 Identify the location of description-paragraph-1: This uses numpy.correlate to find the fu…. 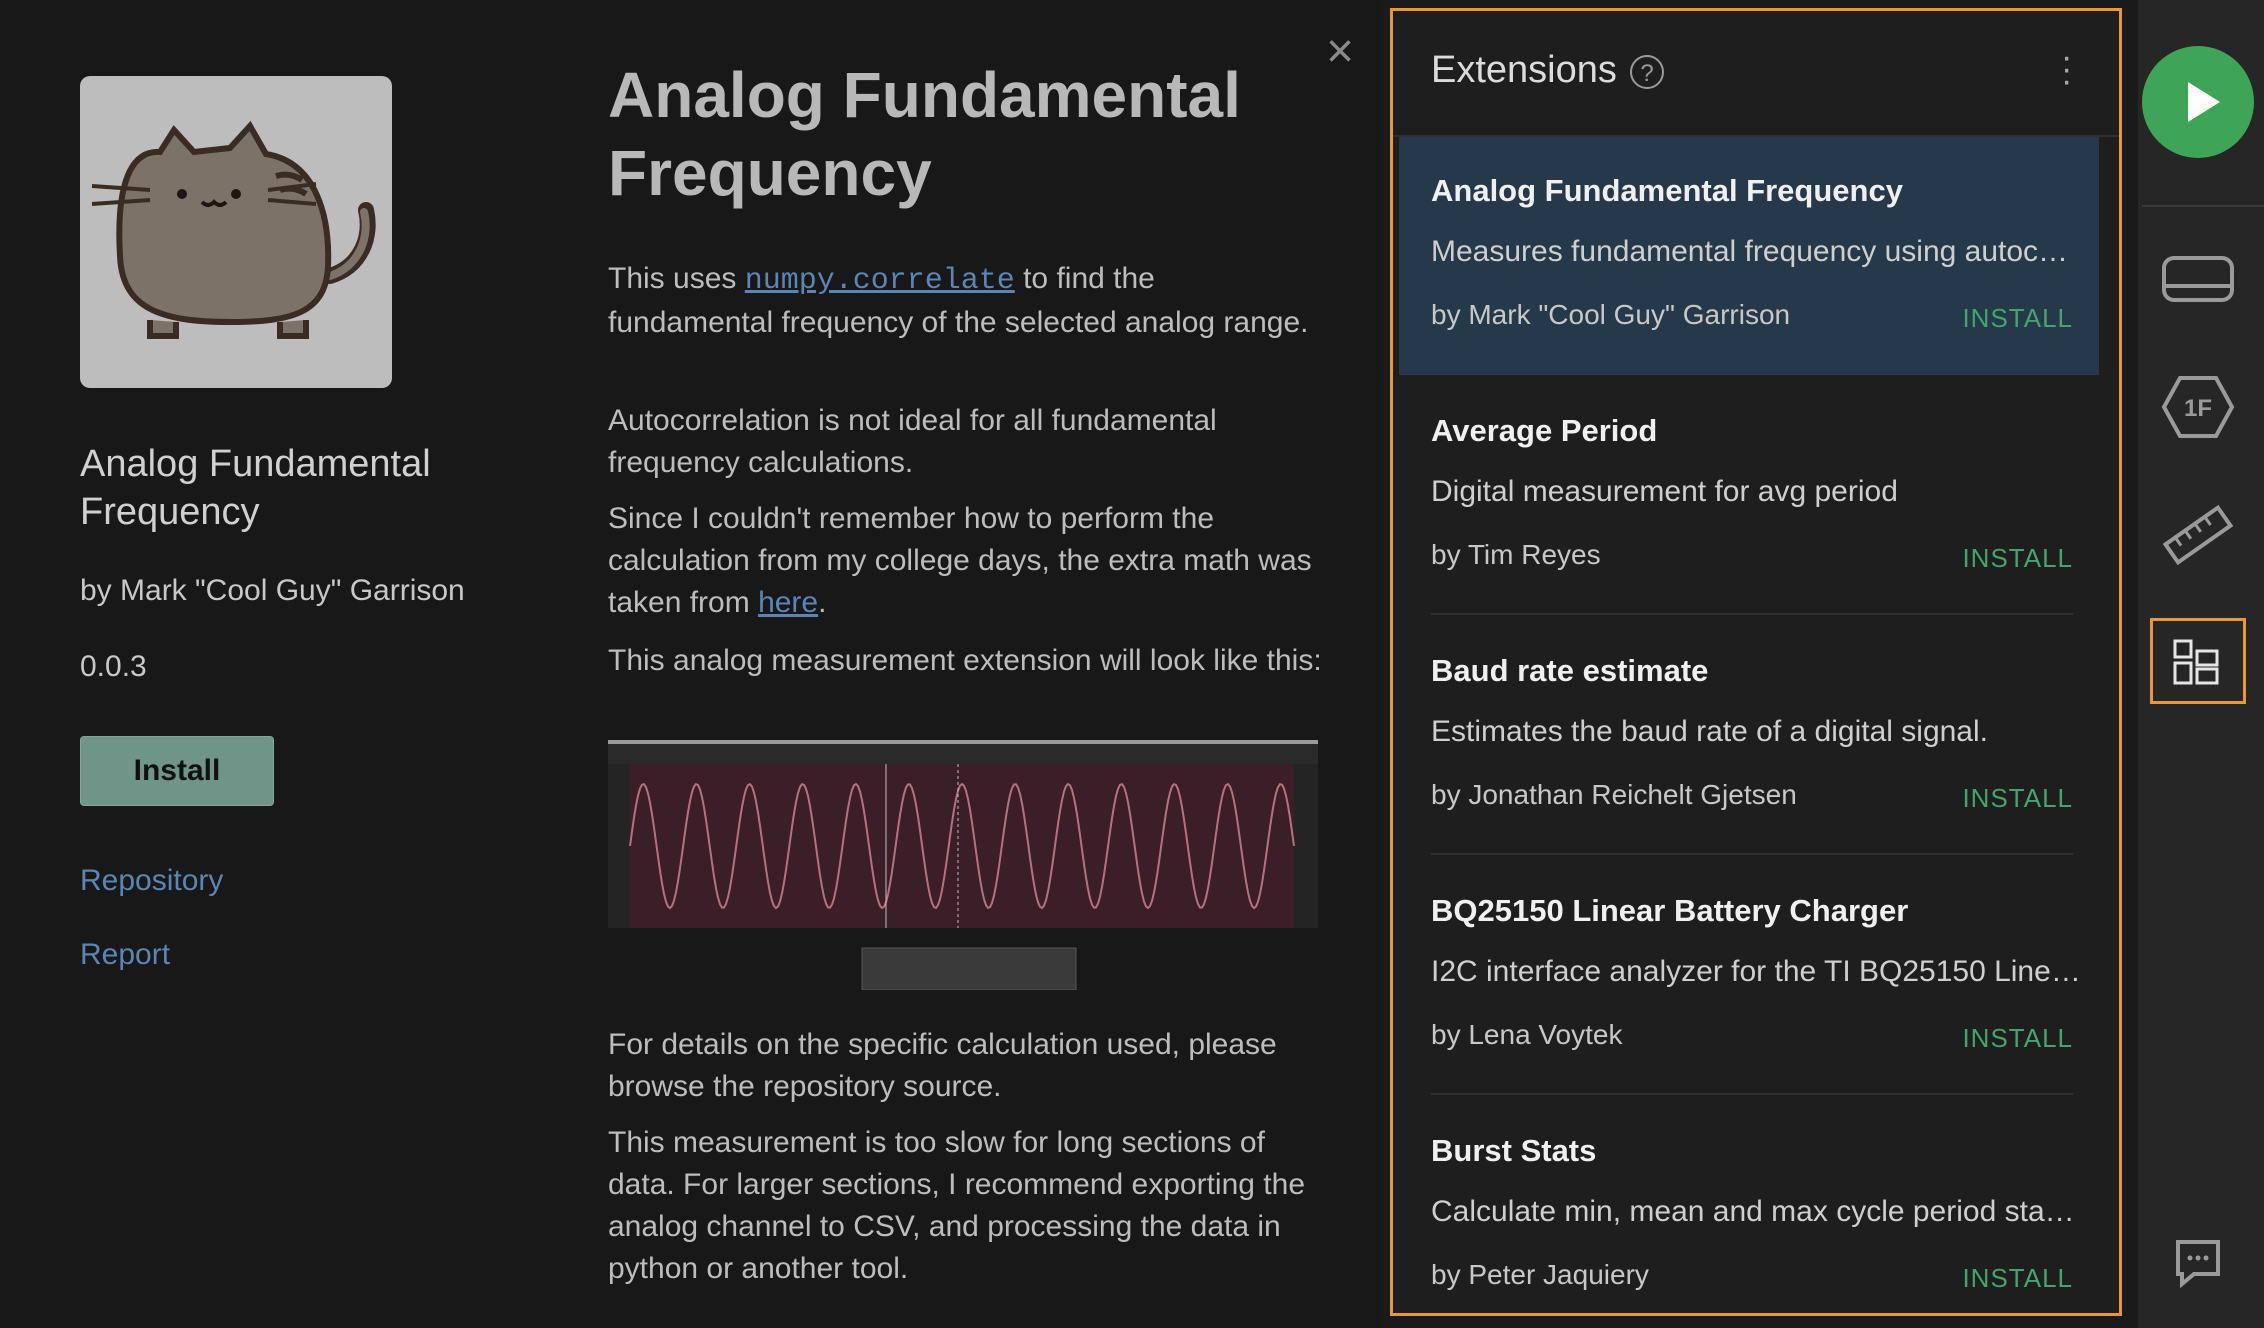
(968, 301).